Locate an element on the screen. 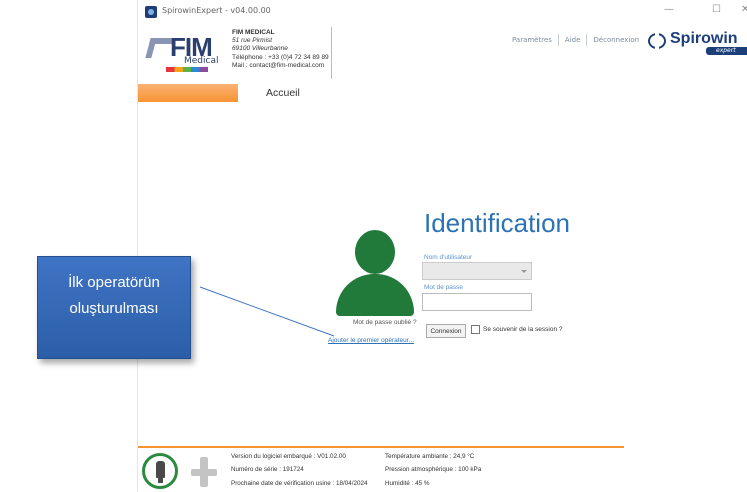 Image resolution: width=747 pixels, height=492 pixels. logout-link: Déconnexion is located at coordinates (616, 40).